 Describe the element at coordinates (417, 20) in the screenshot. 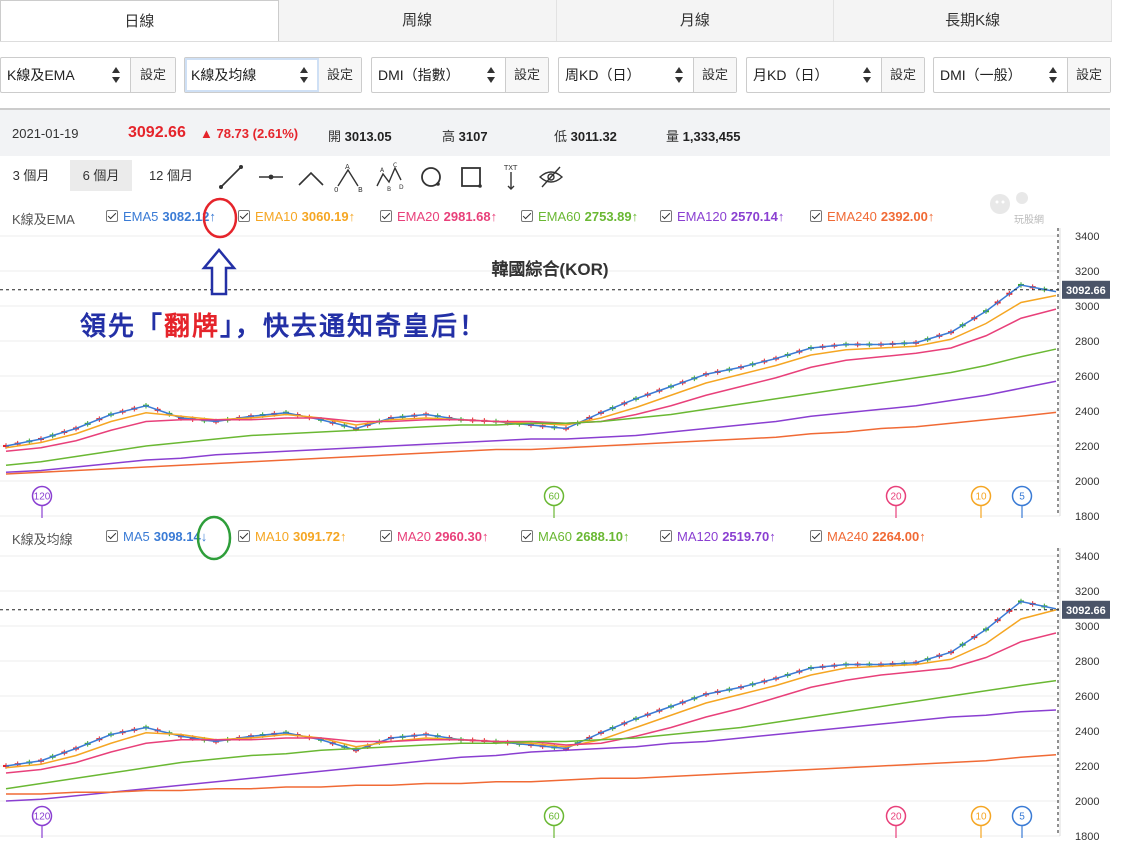

I see `tab-weekly: 周線` at that location.